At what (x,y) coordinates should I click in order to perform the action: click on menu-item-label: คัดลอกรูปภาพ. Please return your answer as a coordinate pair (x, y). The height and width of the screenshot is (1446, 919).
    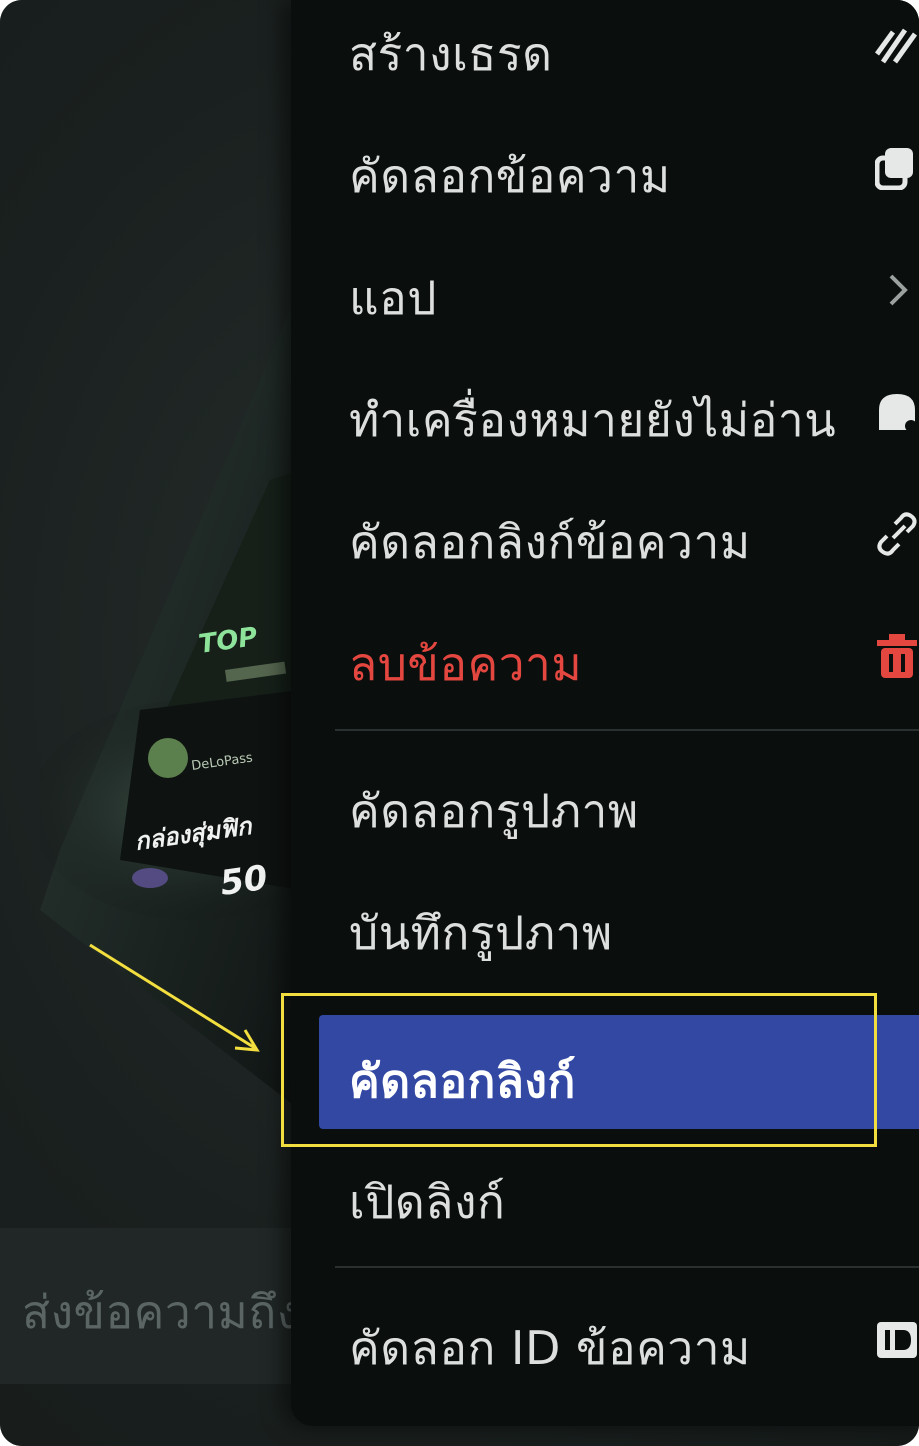
    Looking at the image, I should click on (494, 811).